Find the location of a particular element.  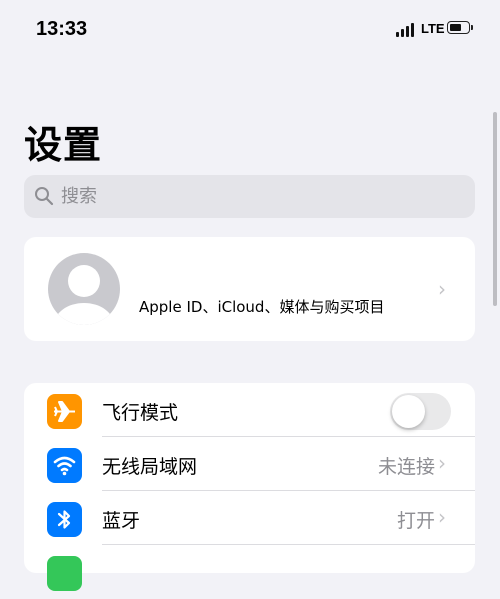

scrollbar is located at coordinates (495, 209).